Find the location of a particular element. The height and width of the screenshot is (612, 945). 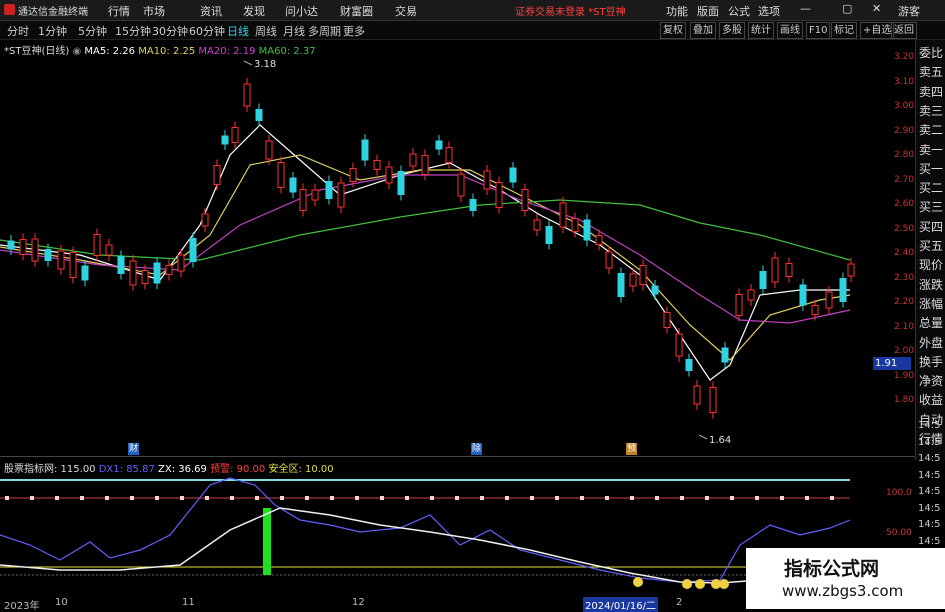

side-panel-item: 买三 is located at coordinates (931, 206).